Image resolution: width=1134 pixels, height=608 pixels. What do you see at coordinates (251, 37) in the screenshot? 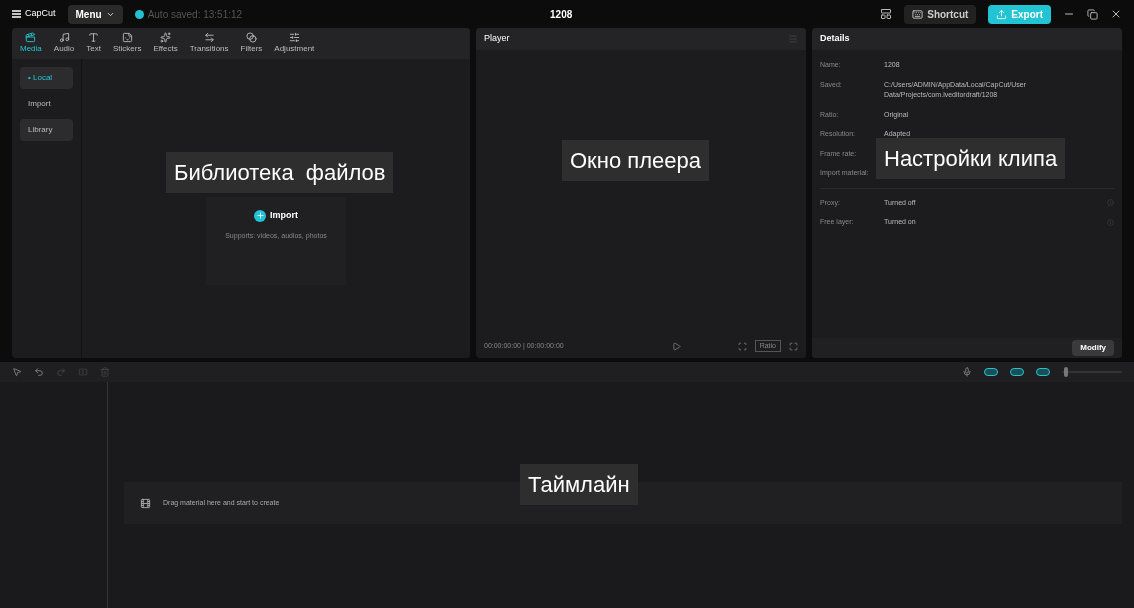
I see `filters-icon` at bounding box center [251, 37].